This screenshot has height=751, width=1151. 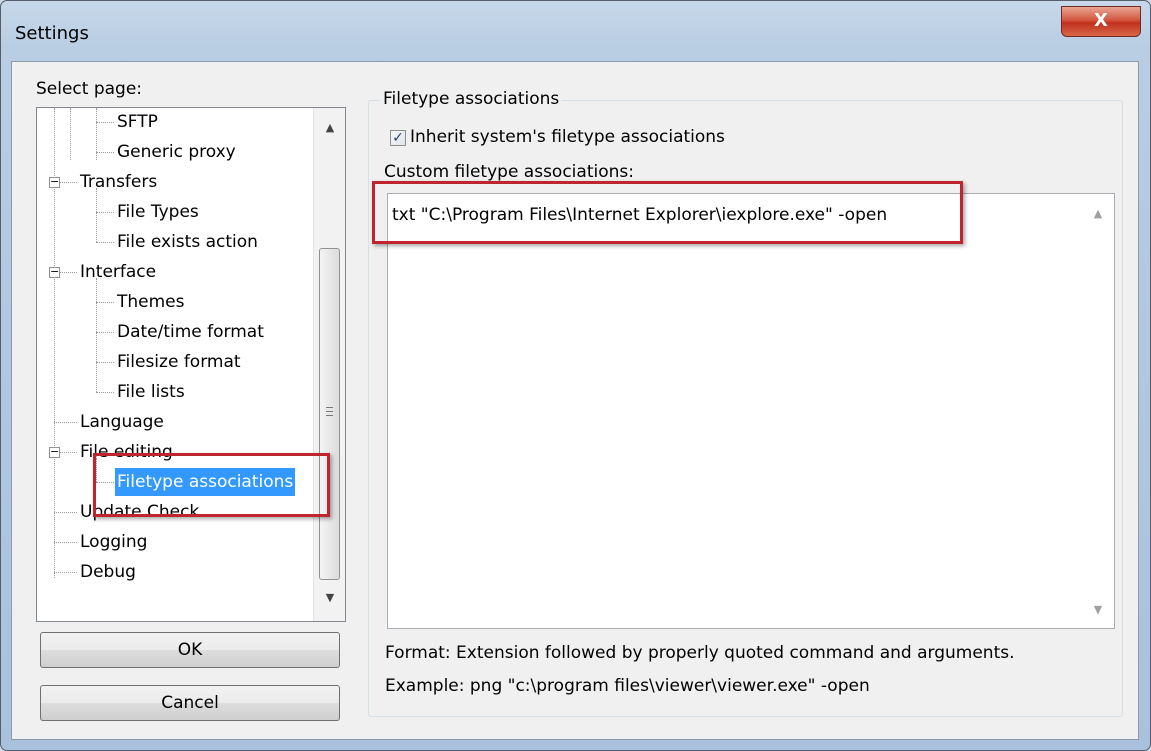 I want to click on tree-item-file-lists: File lists, so click(x=151, y=392).